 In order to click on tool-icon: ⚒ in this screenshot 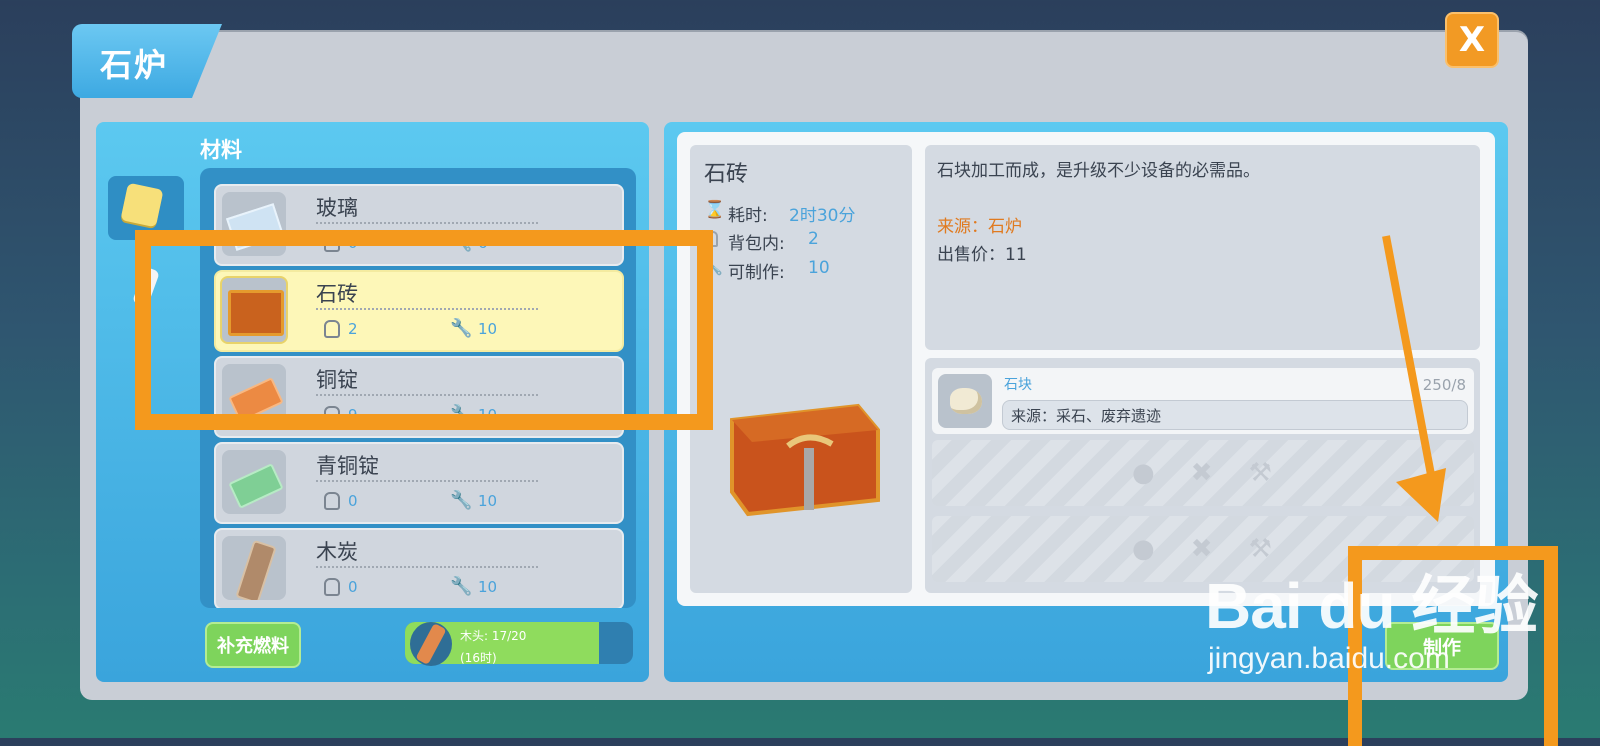, I will do `click(1260, 473)`.